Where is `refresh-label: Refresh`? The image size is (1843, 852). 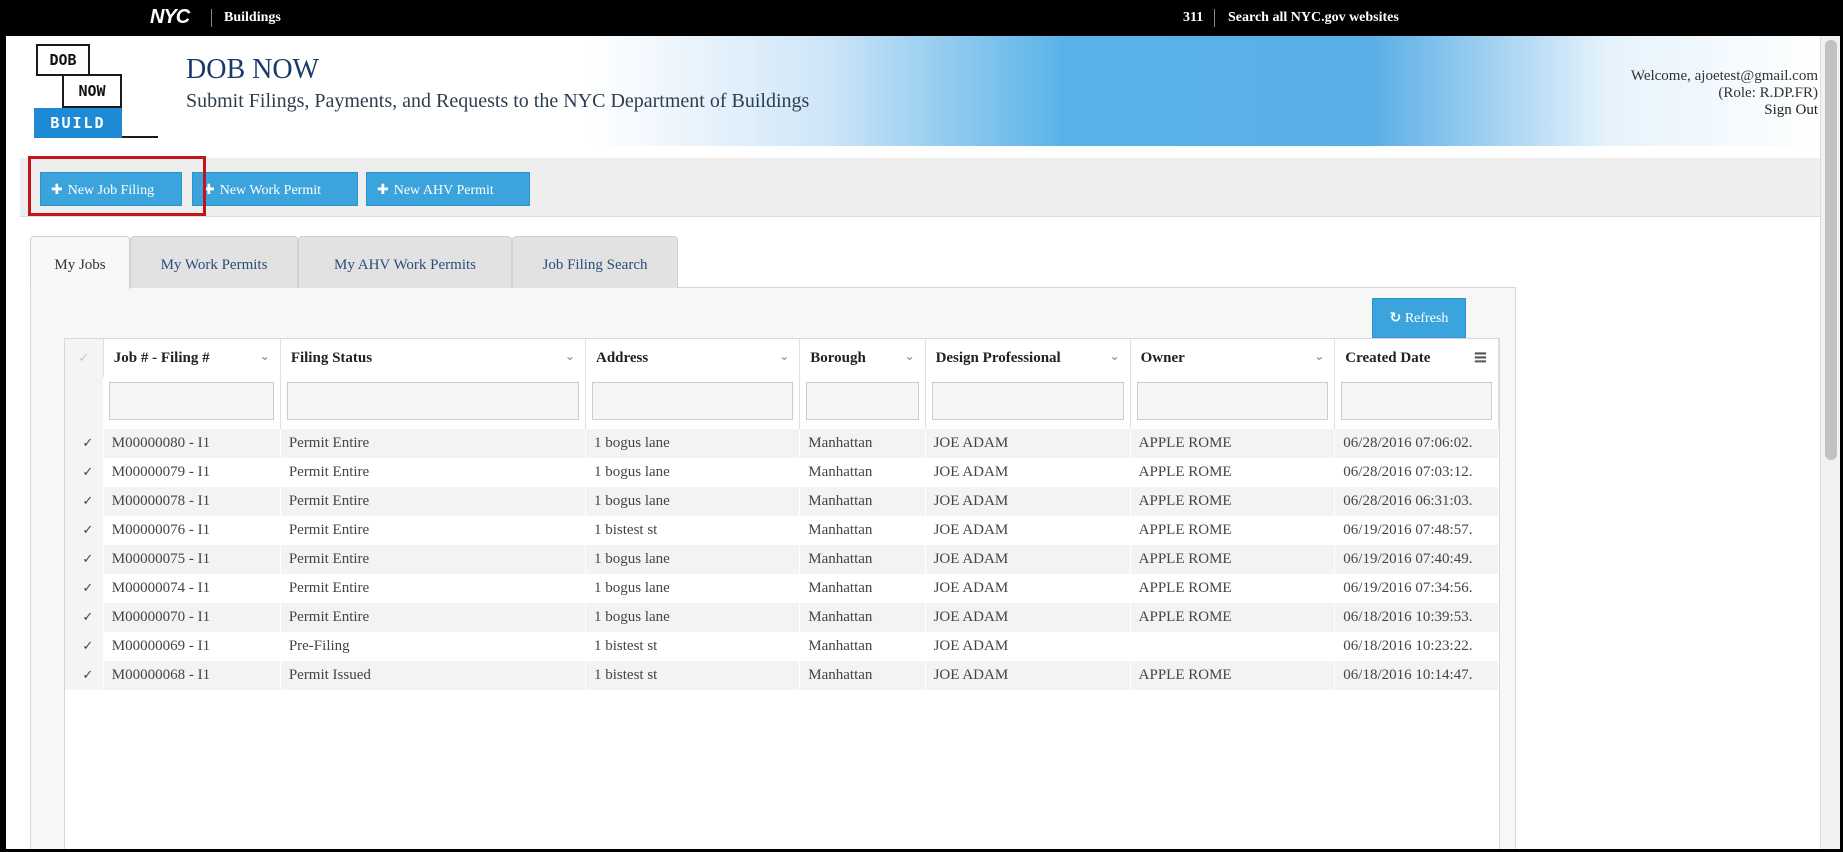 refresh-label: Refresh is located at coordinates (1426, 318).